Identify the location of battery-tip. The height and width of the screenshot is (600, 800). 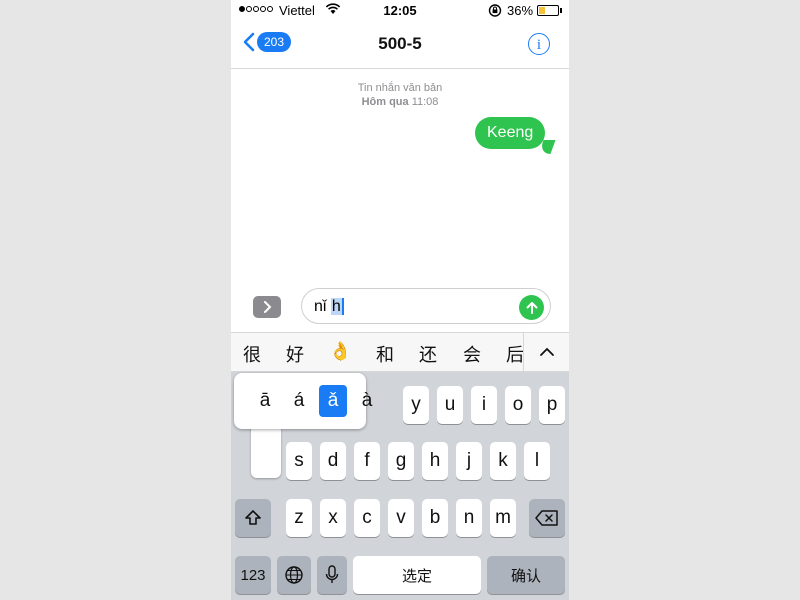
(561, 10).